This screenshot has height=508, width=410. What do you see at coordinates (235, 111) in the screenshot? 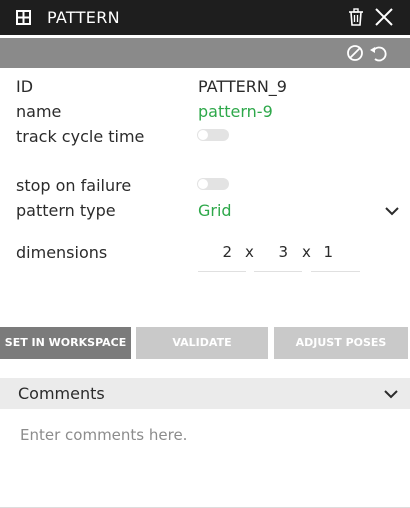
I see `name-value: pattern-9` at bounding box center [235, 111].